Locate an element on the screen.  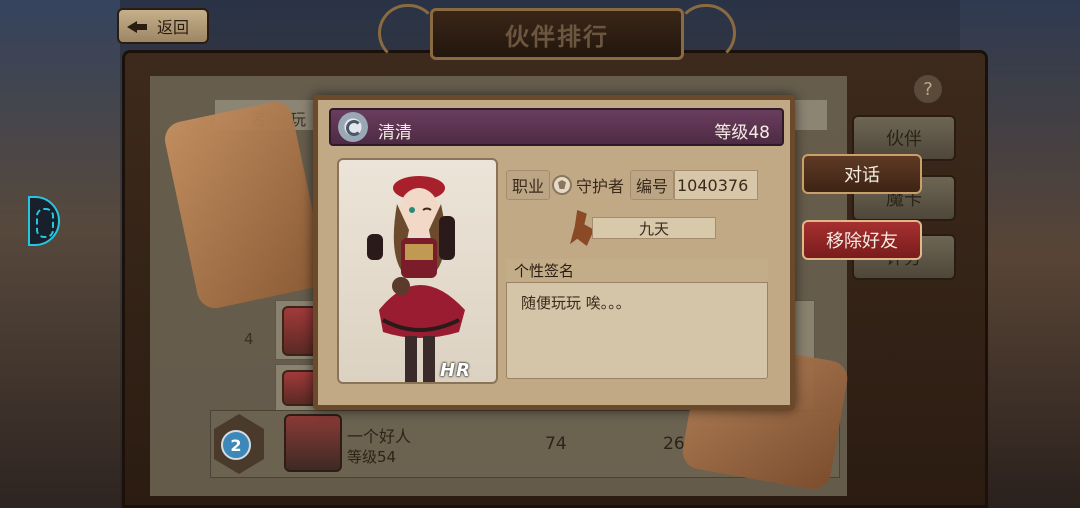
talk-button: 对话 is located at coordinates (862, 174).